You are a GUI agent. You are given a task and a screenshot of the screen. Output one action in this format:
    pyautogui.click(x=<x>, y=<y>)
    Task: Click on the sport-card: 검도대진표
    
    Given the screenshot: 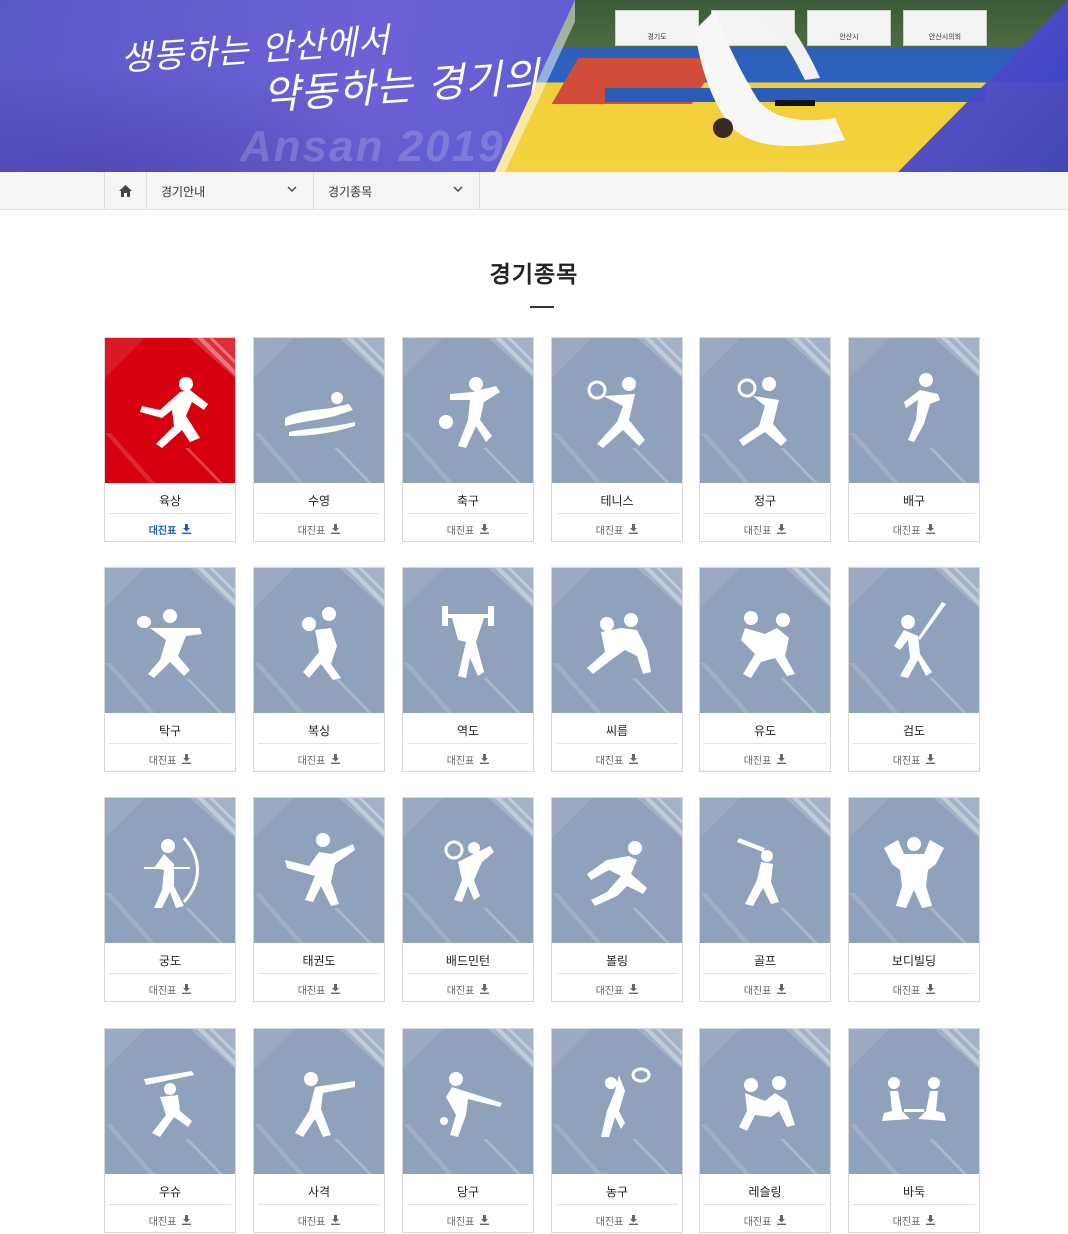 What is the action you would take?
    pyautogui.click(x=914, y=669)
    